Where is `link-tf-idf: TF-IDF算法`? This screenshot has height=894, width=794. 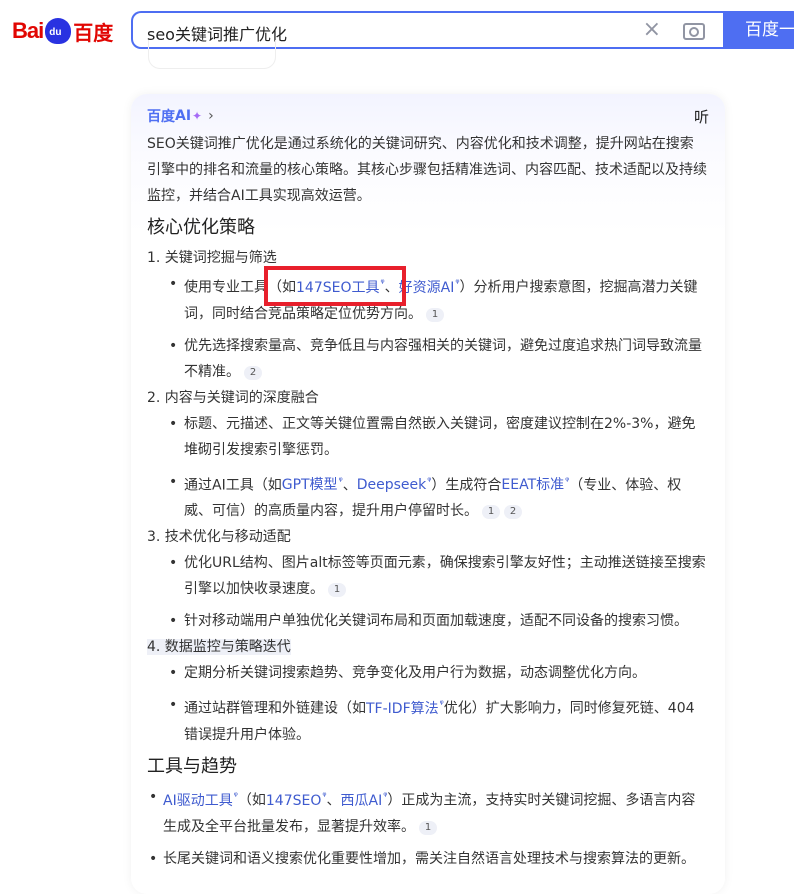 link-tf-idf: TF-IDF算法 is located at coordinates (405, 709).